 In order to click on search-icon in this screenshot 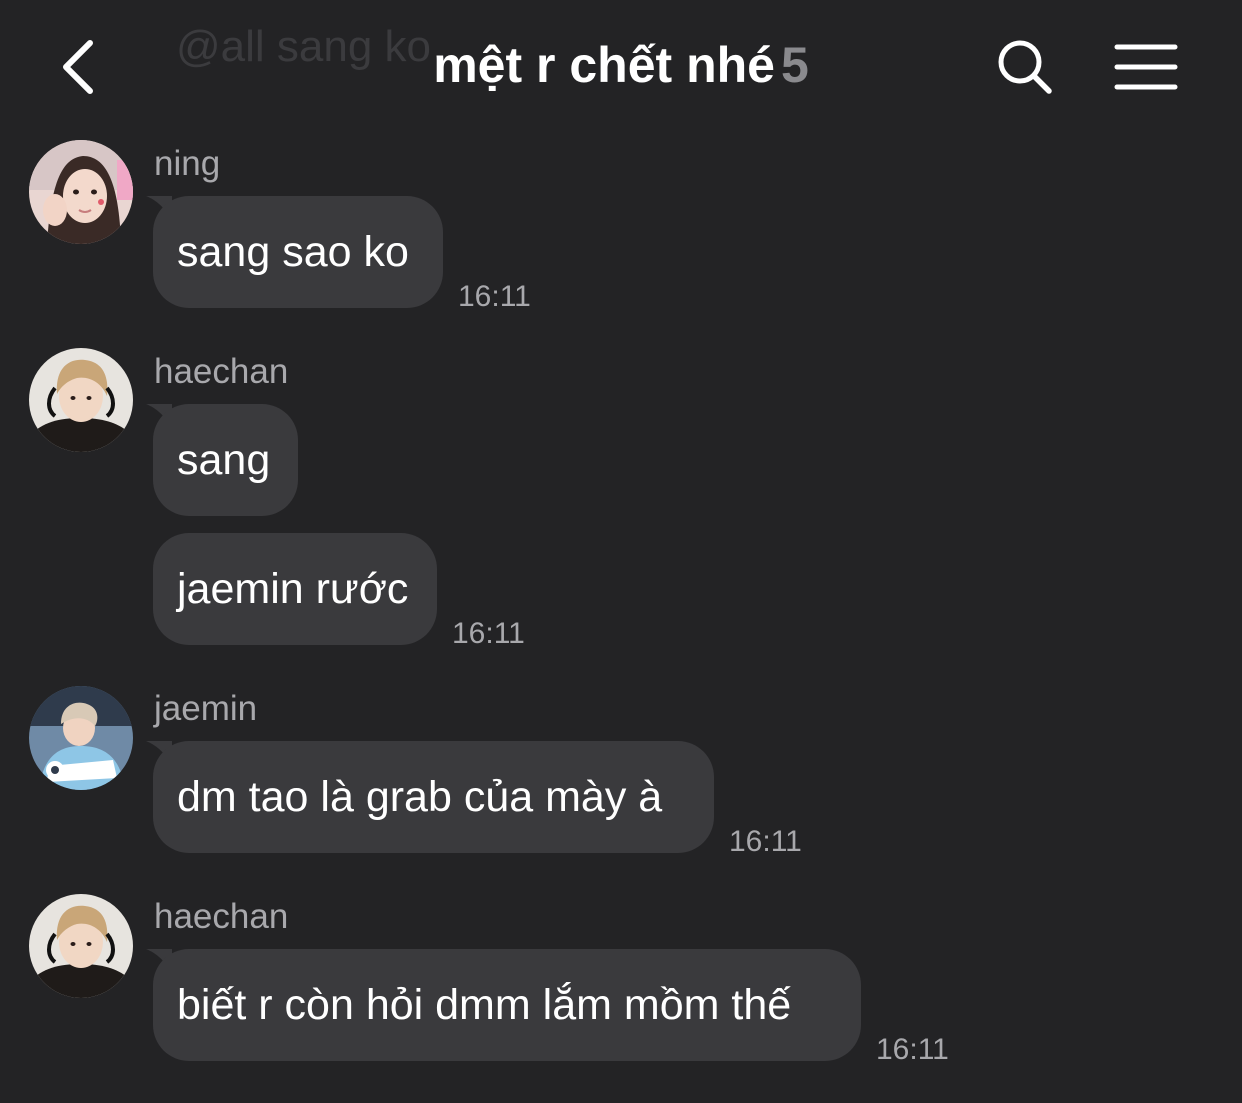, I will do `click(1025, 67)`.